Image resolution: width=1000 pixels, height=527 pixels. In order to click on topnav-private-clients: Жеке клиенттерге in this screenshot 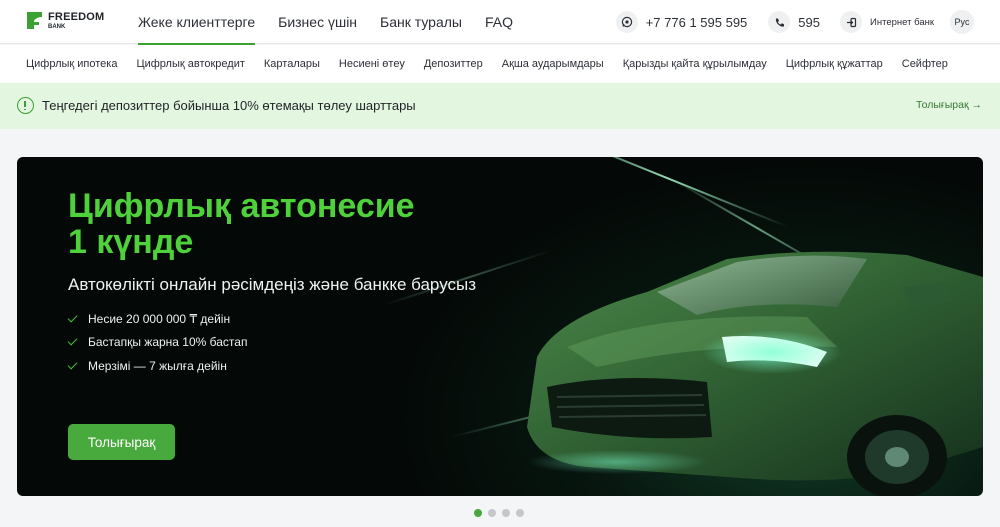, I will do `click(197, 22)`.